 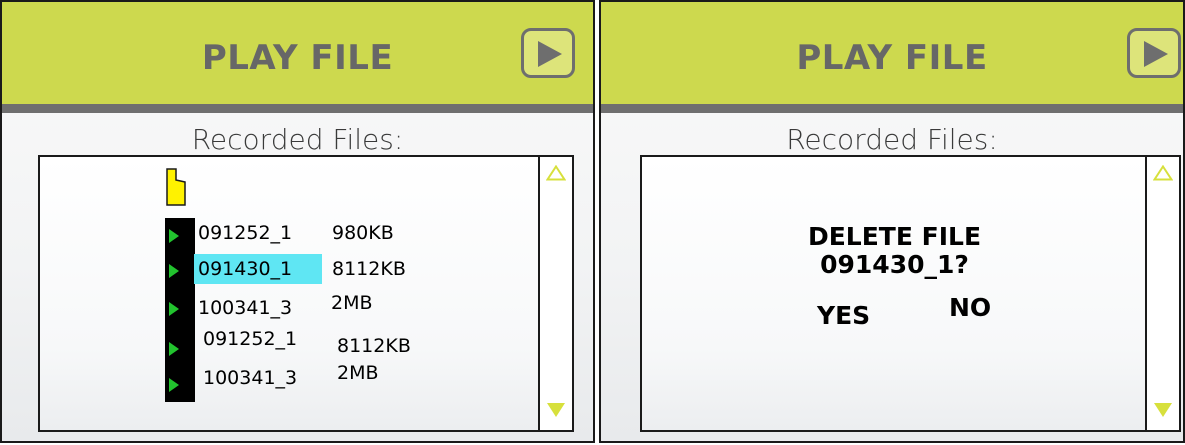 What do you see at coordinates (258, 269) in the screenshot?
I see `file-name-selected: 091430_1` at bounding box center [258, 269].